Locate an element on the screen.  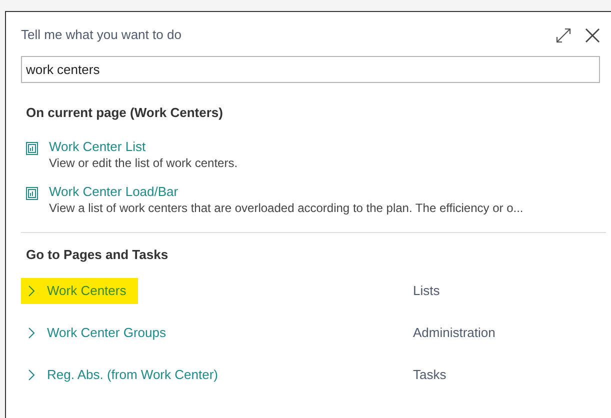
category-label: Lists is located at coordinates (427, 291).